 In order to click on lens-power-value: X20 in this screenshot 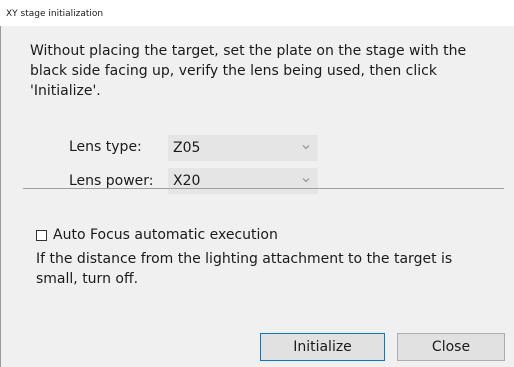, I will do `click(187, 181)`.